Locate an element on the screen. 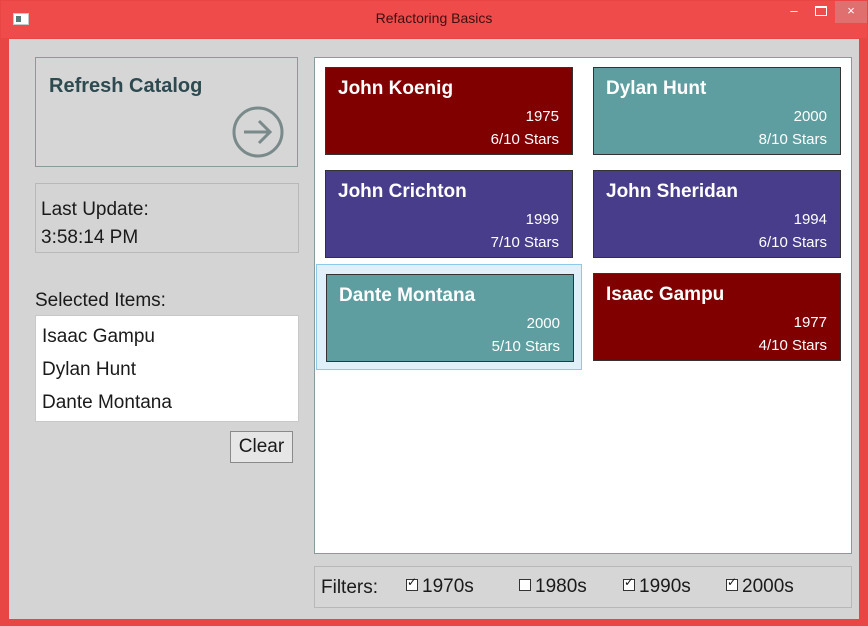 The image size is (868, 626). card-slot: John Koenig 1975 6/10 Stars is located at coordinates (449, 111).